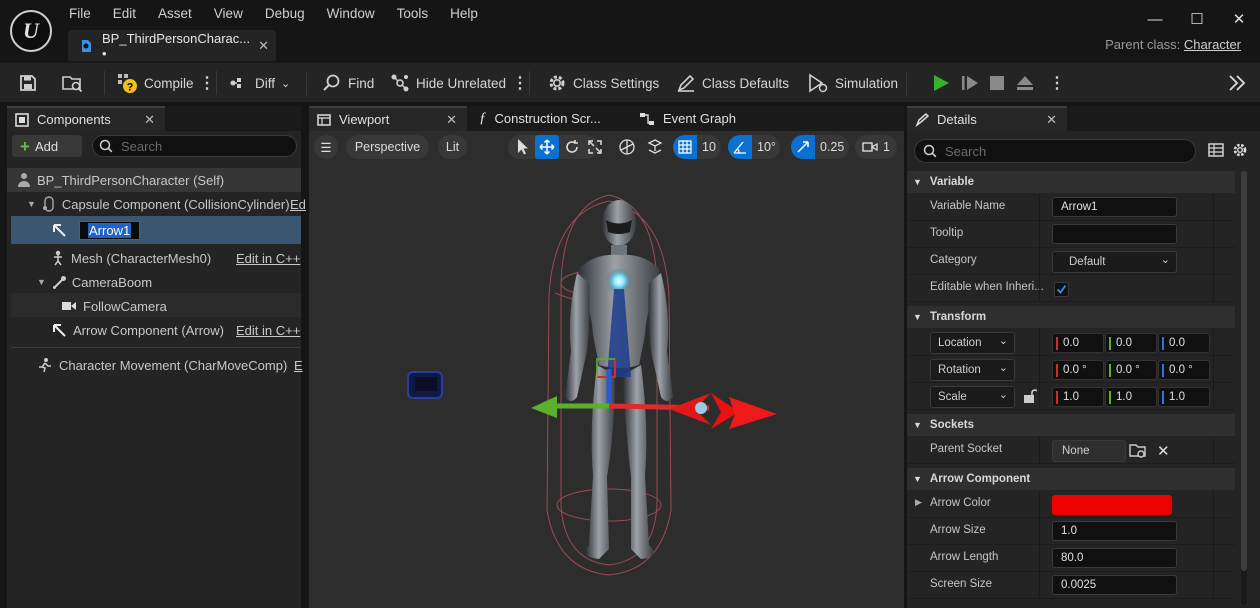 The image size is (1260, 608). I want to click on rotation-y: 0.0 °, so click(1131, 370).